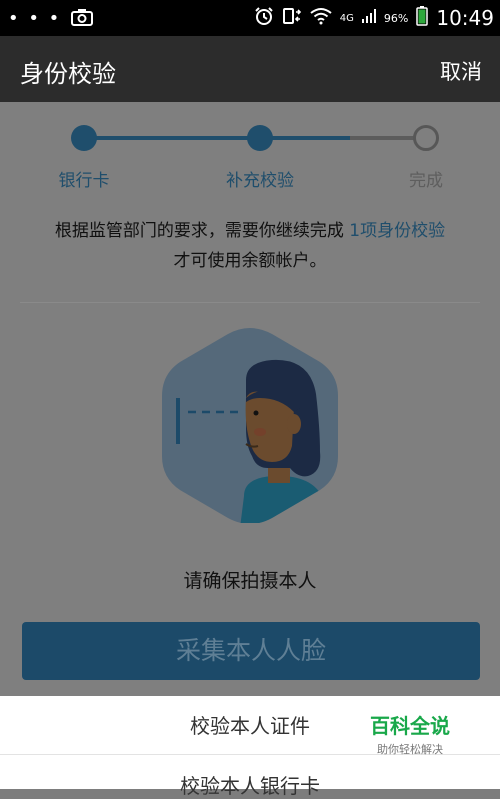 This screenshot has width=500, height=799. What do you see at coordinates (410, 726) in the screenshot?
I see `watermark-brand: 百科全说` at bounding box center [410, 726].